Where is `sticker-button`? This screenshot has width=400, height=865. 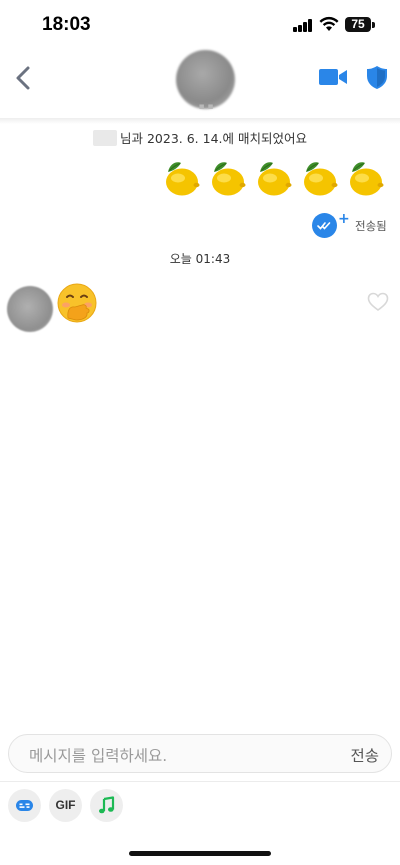
sticker-button is located at coordinates (24, 805).